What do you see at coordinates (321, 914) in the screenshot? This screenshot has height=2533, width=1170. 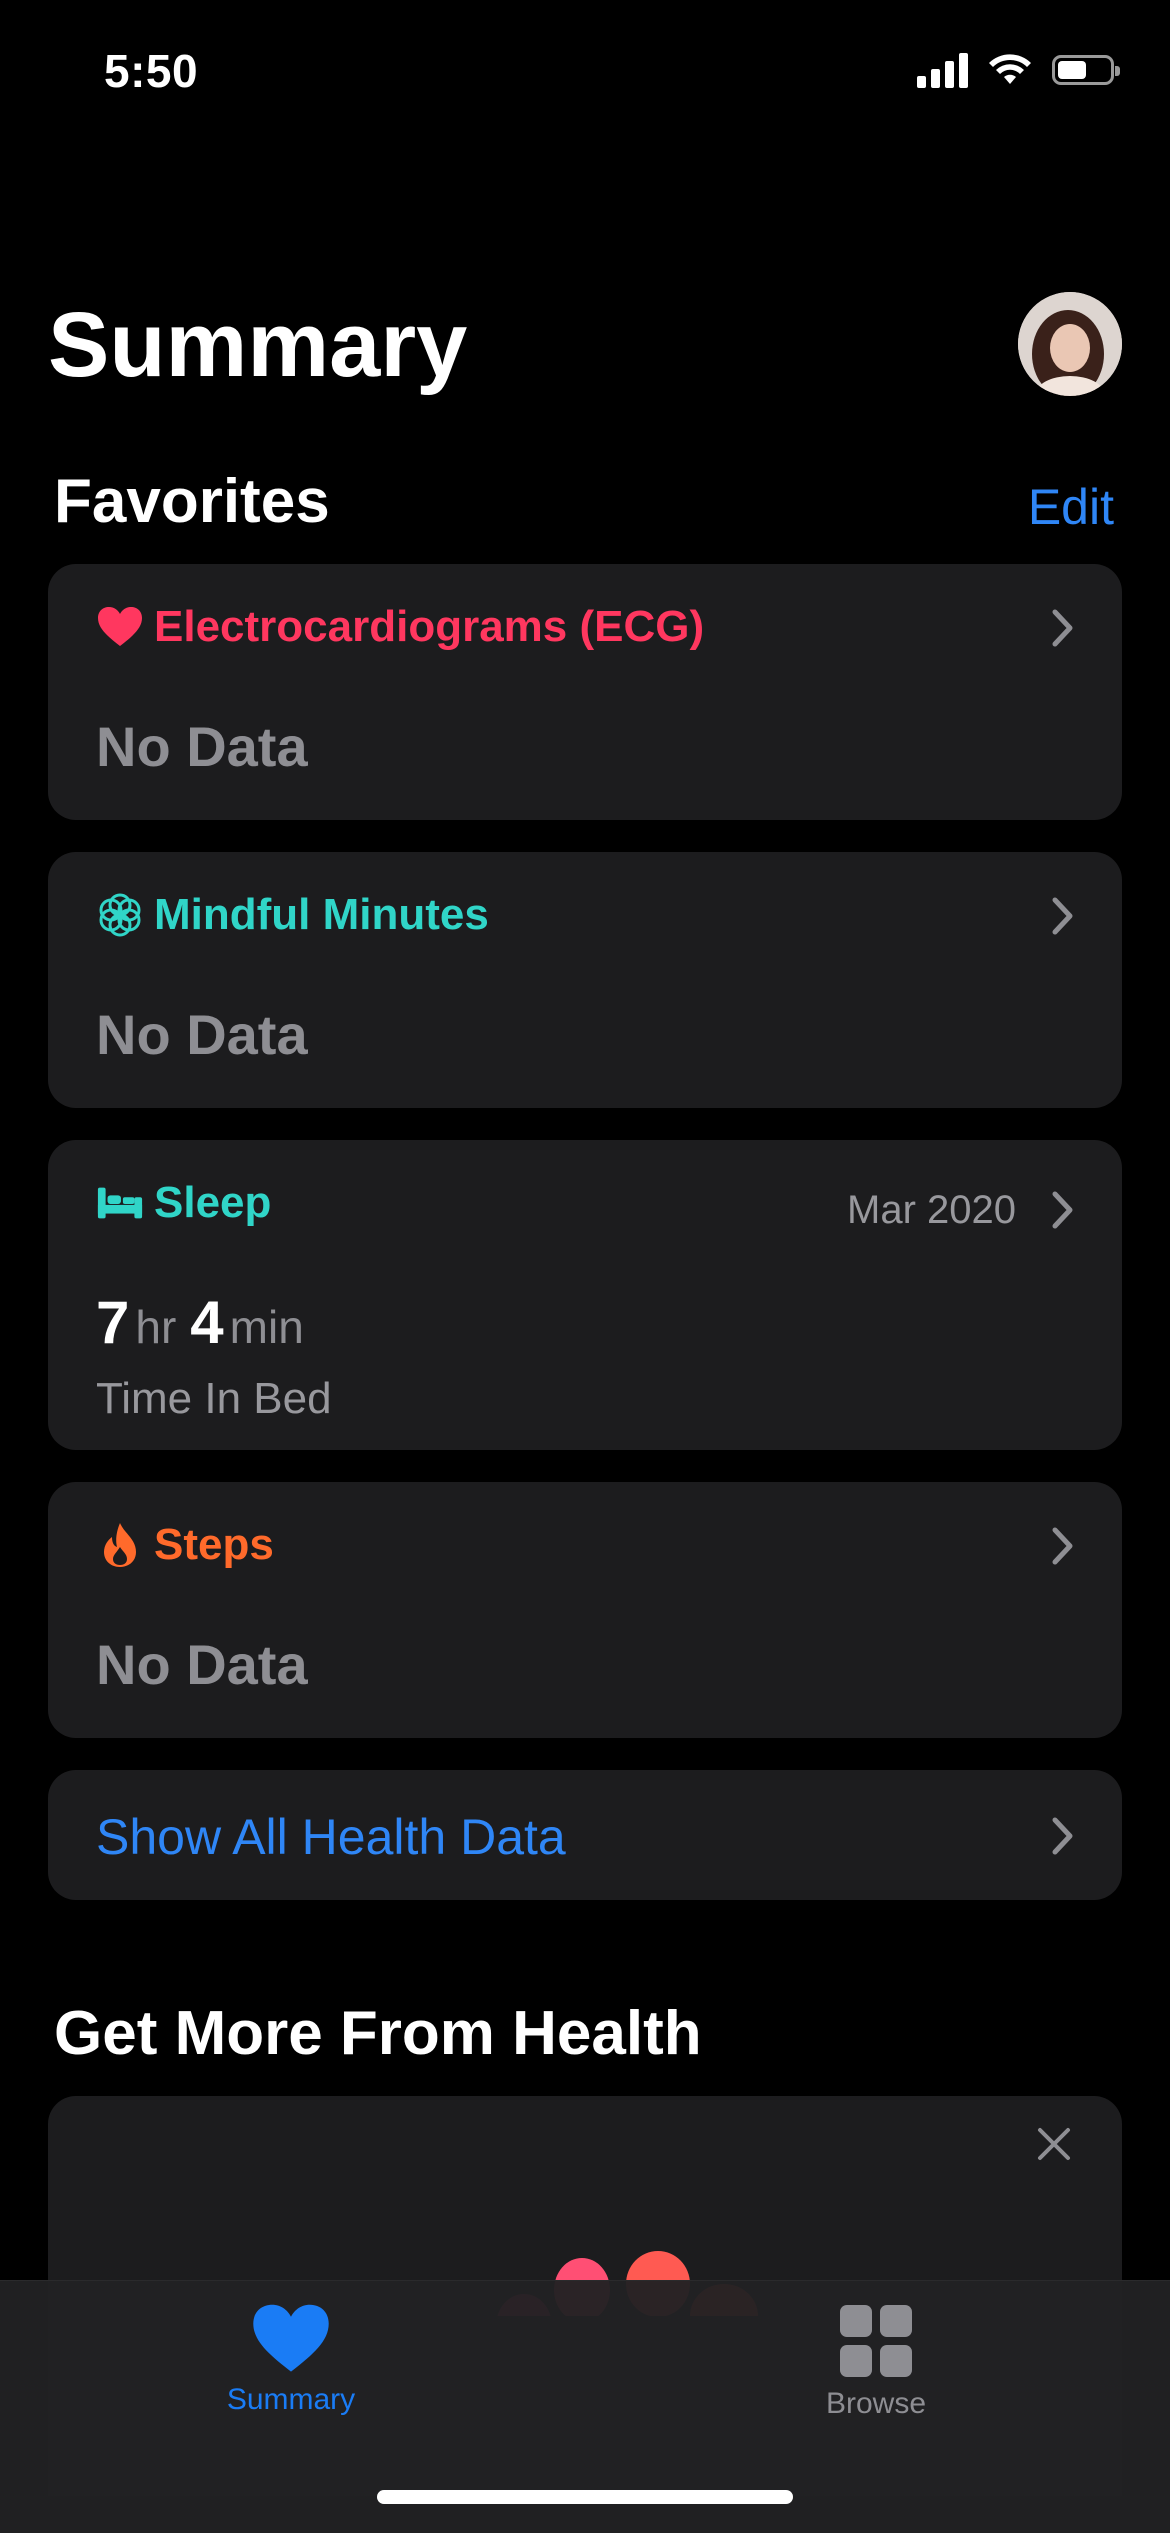 I see `card-title: Mindful Minutes` at bounding box center [321, 914].